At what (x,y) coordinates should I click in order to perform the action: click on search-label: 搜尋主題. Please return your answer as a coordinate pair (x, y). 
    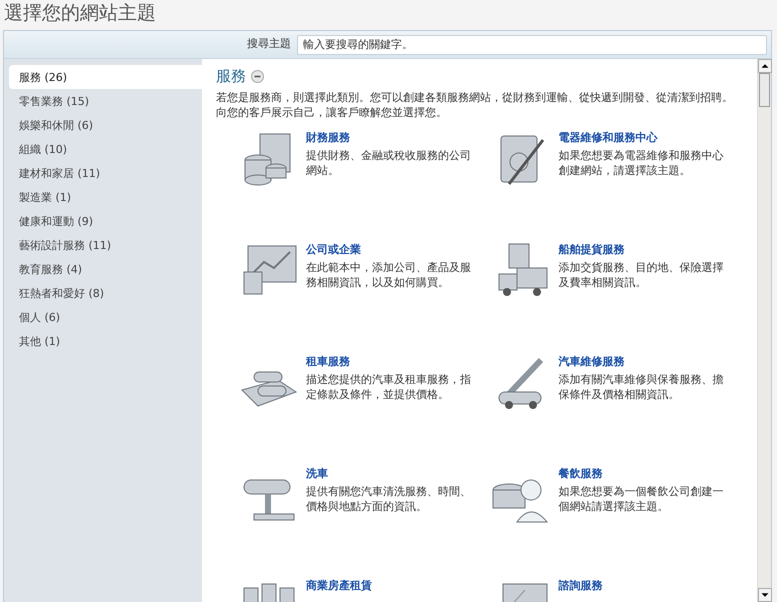
    Looking at the image, I should click on (269, 44).